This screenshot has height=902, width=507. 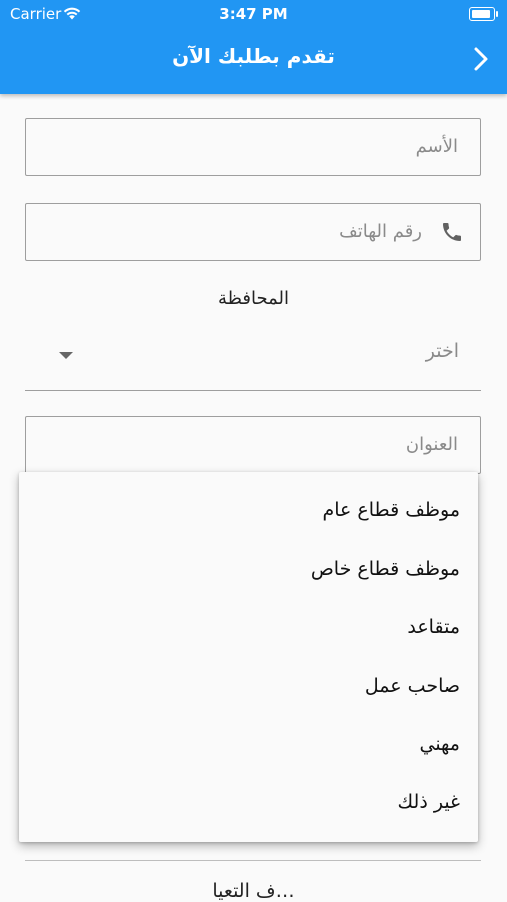 I want to click on app-bar: Carrier 3:47 PM تقدم بطلبك الآن, so click(x=253, y=47).